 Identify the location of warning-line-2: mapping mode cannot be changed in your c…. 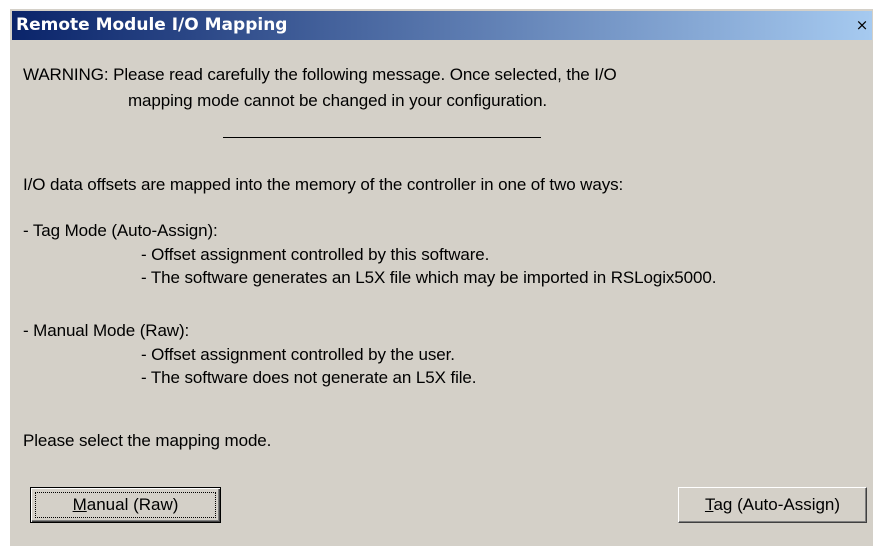
(338, 100).